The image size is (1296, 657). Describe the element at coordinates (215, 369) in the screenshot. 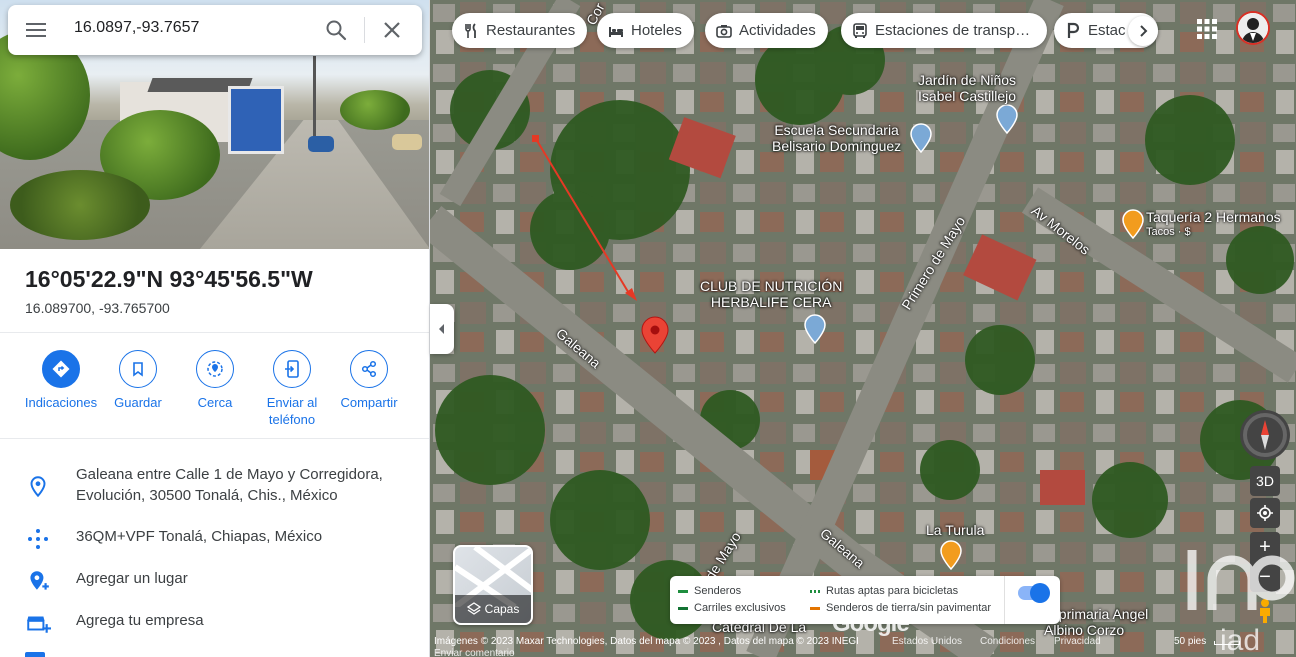

I see `nearby-icon` at that location.